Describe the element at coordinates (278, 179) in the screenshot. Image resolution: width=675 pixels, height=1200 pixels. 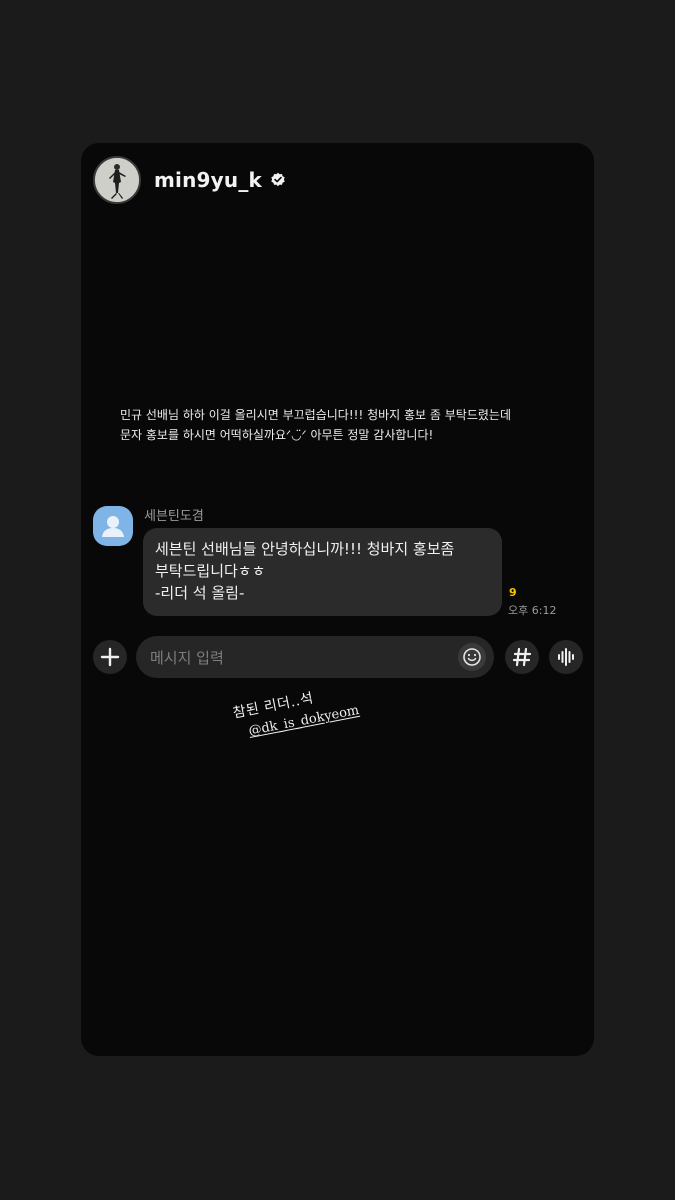
I see `verified-badge-icon` at that location.